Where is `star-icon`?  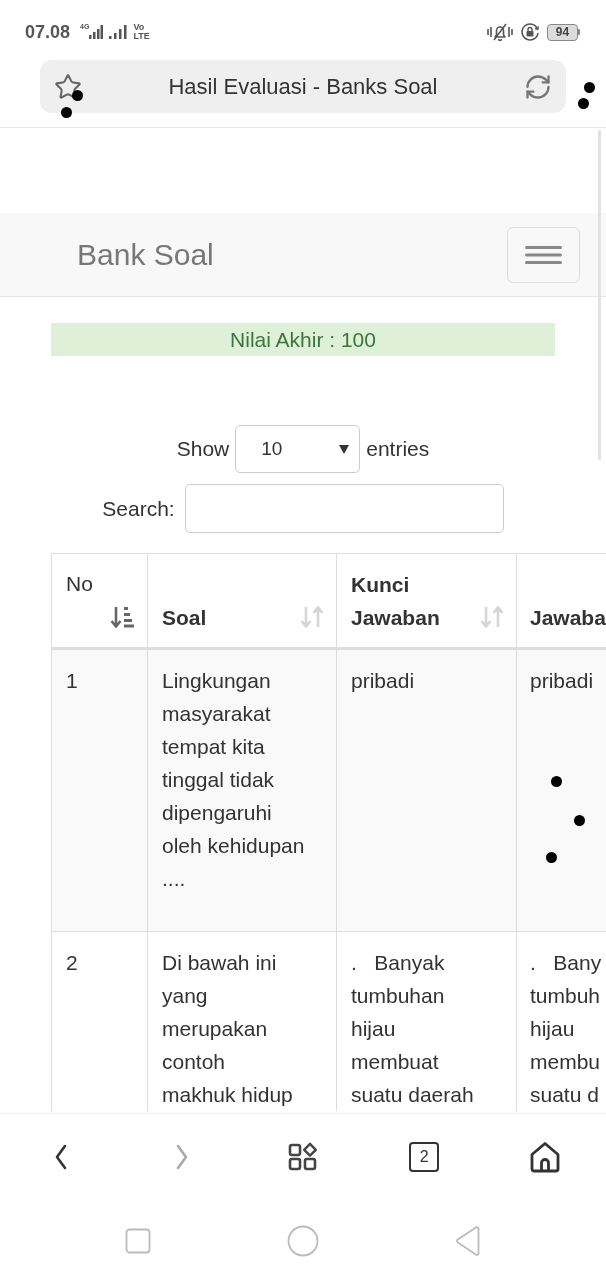
star-icon is located at coordinates (68, 86).